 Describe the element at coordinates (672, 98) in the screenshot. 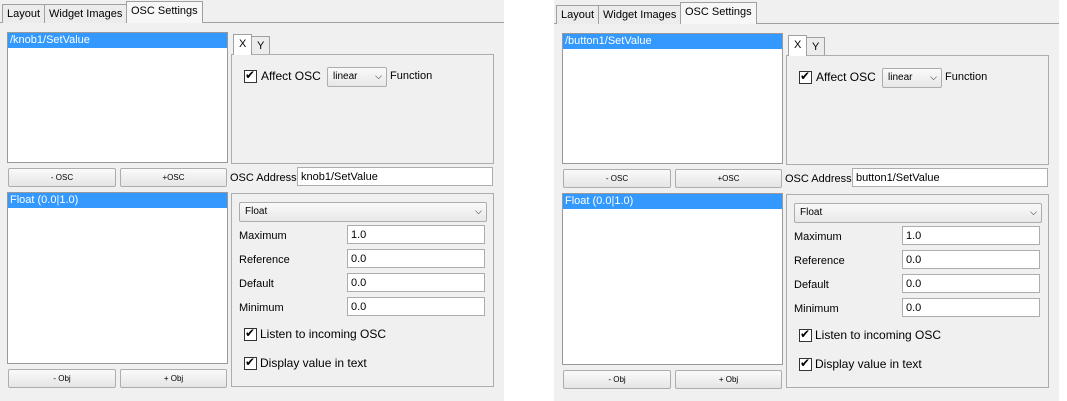

I see `osc-address-list: /button1/SetValue` at that location.